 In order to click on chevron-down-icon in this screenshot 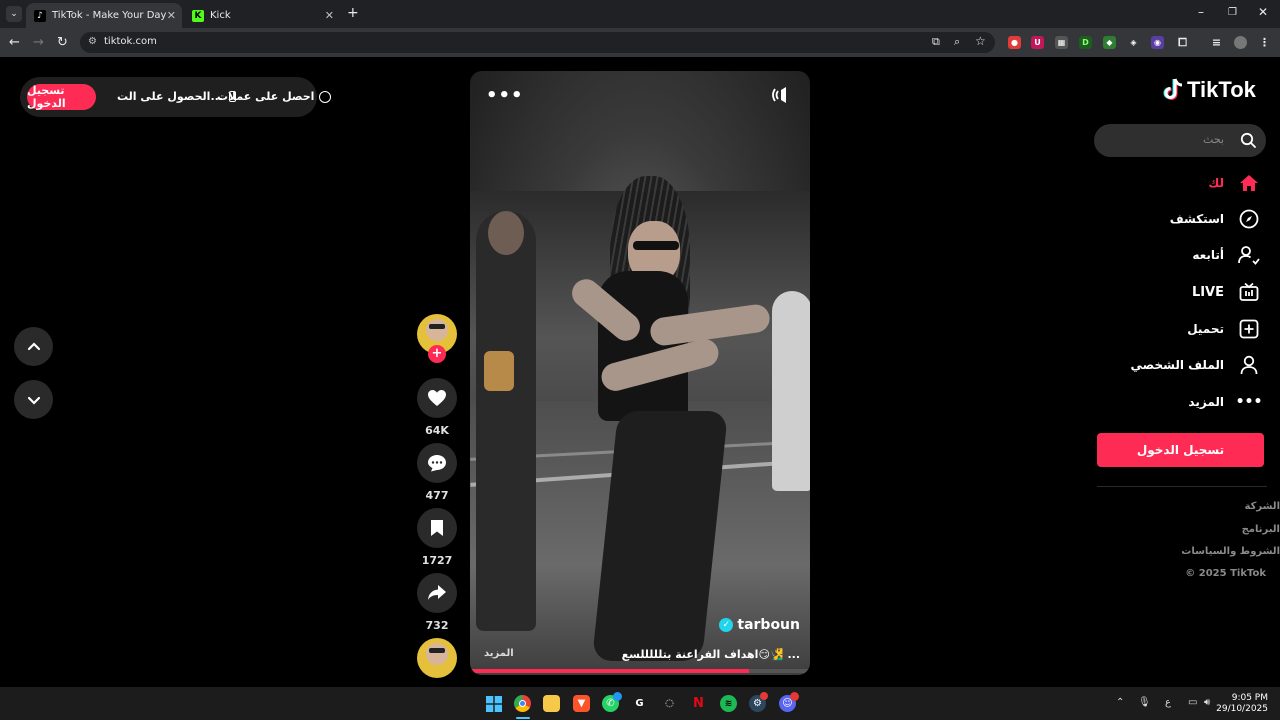, I will do `click(33, 400)`.